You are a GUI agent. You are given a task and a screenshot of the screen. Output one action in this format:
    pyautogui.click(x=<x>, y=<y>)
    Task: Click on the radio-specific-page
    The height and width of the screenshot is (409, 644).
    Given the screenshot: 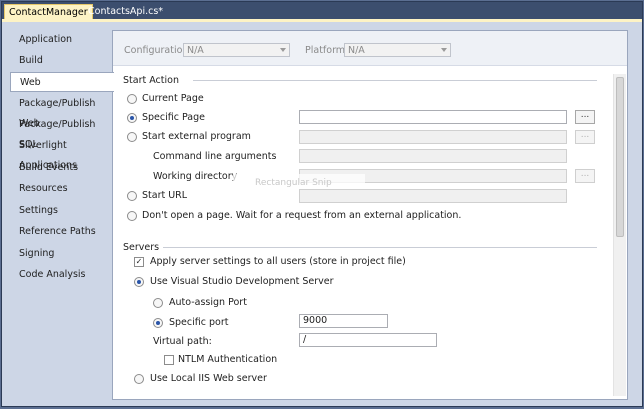 What is the action you would take?
    pyautogui.click(x=132, y=118)
    